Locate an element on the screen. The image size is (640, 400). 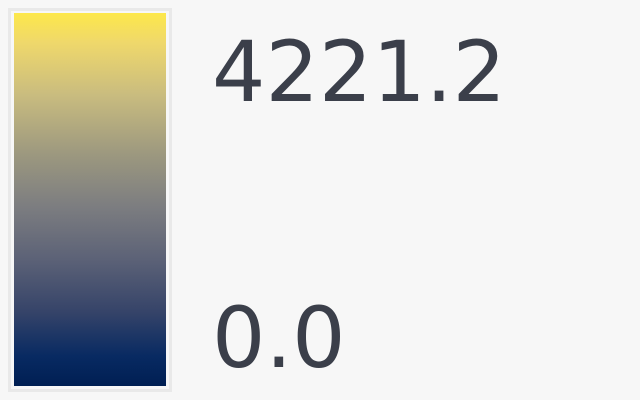
min-value-label: 0.0 is located at coordinates (279, 338).